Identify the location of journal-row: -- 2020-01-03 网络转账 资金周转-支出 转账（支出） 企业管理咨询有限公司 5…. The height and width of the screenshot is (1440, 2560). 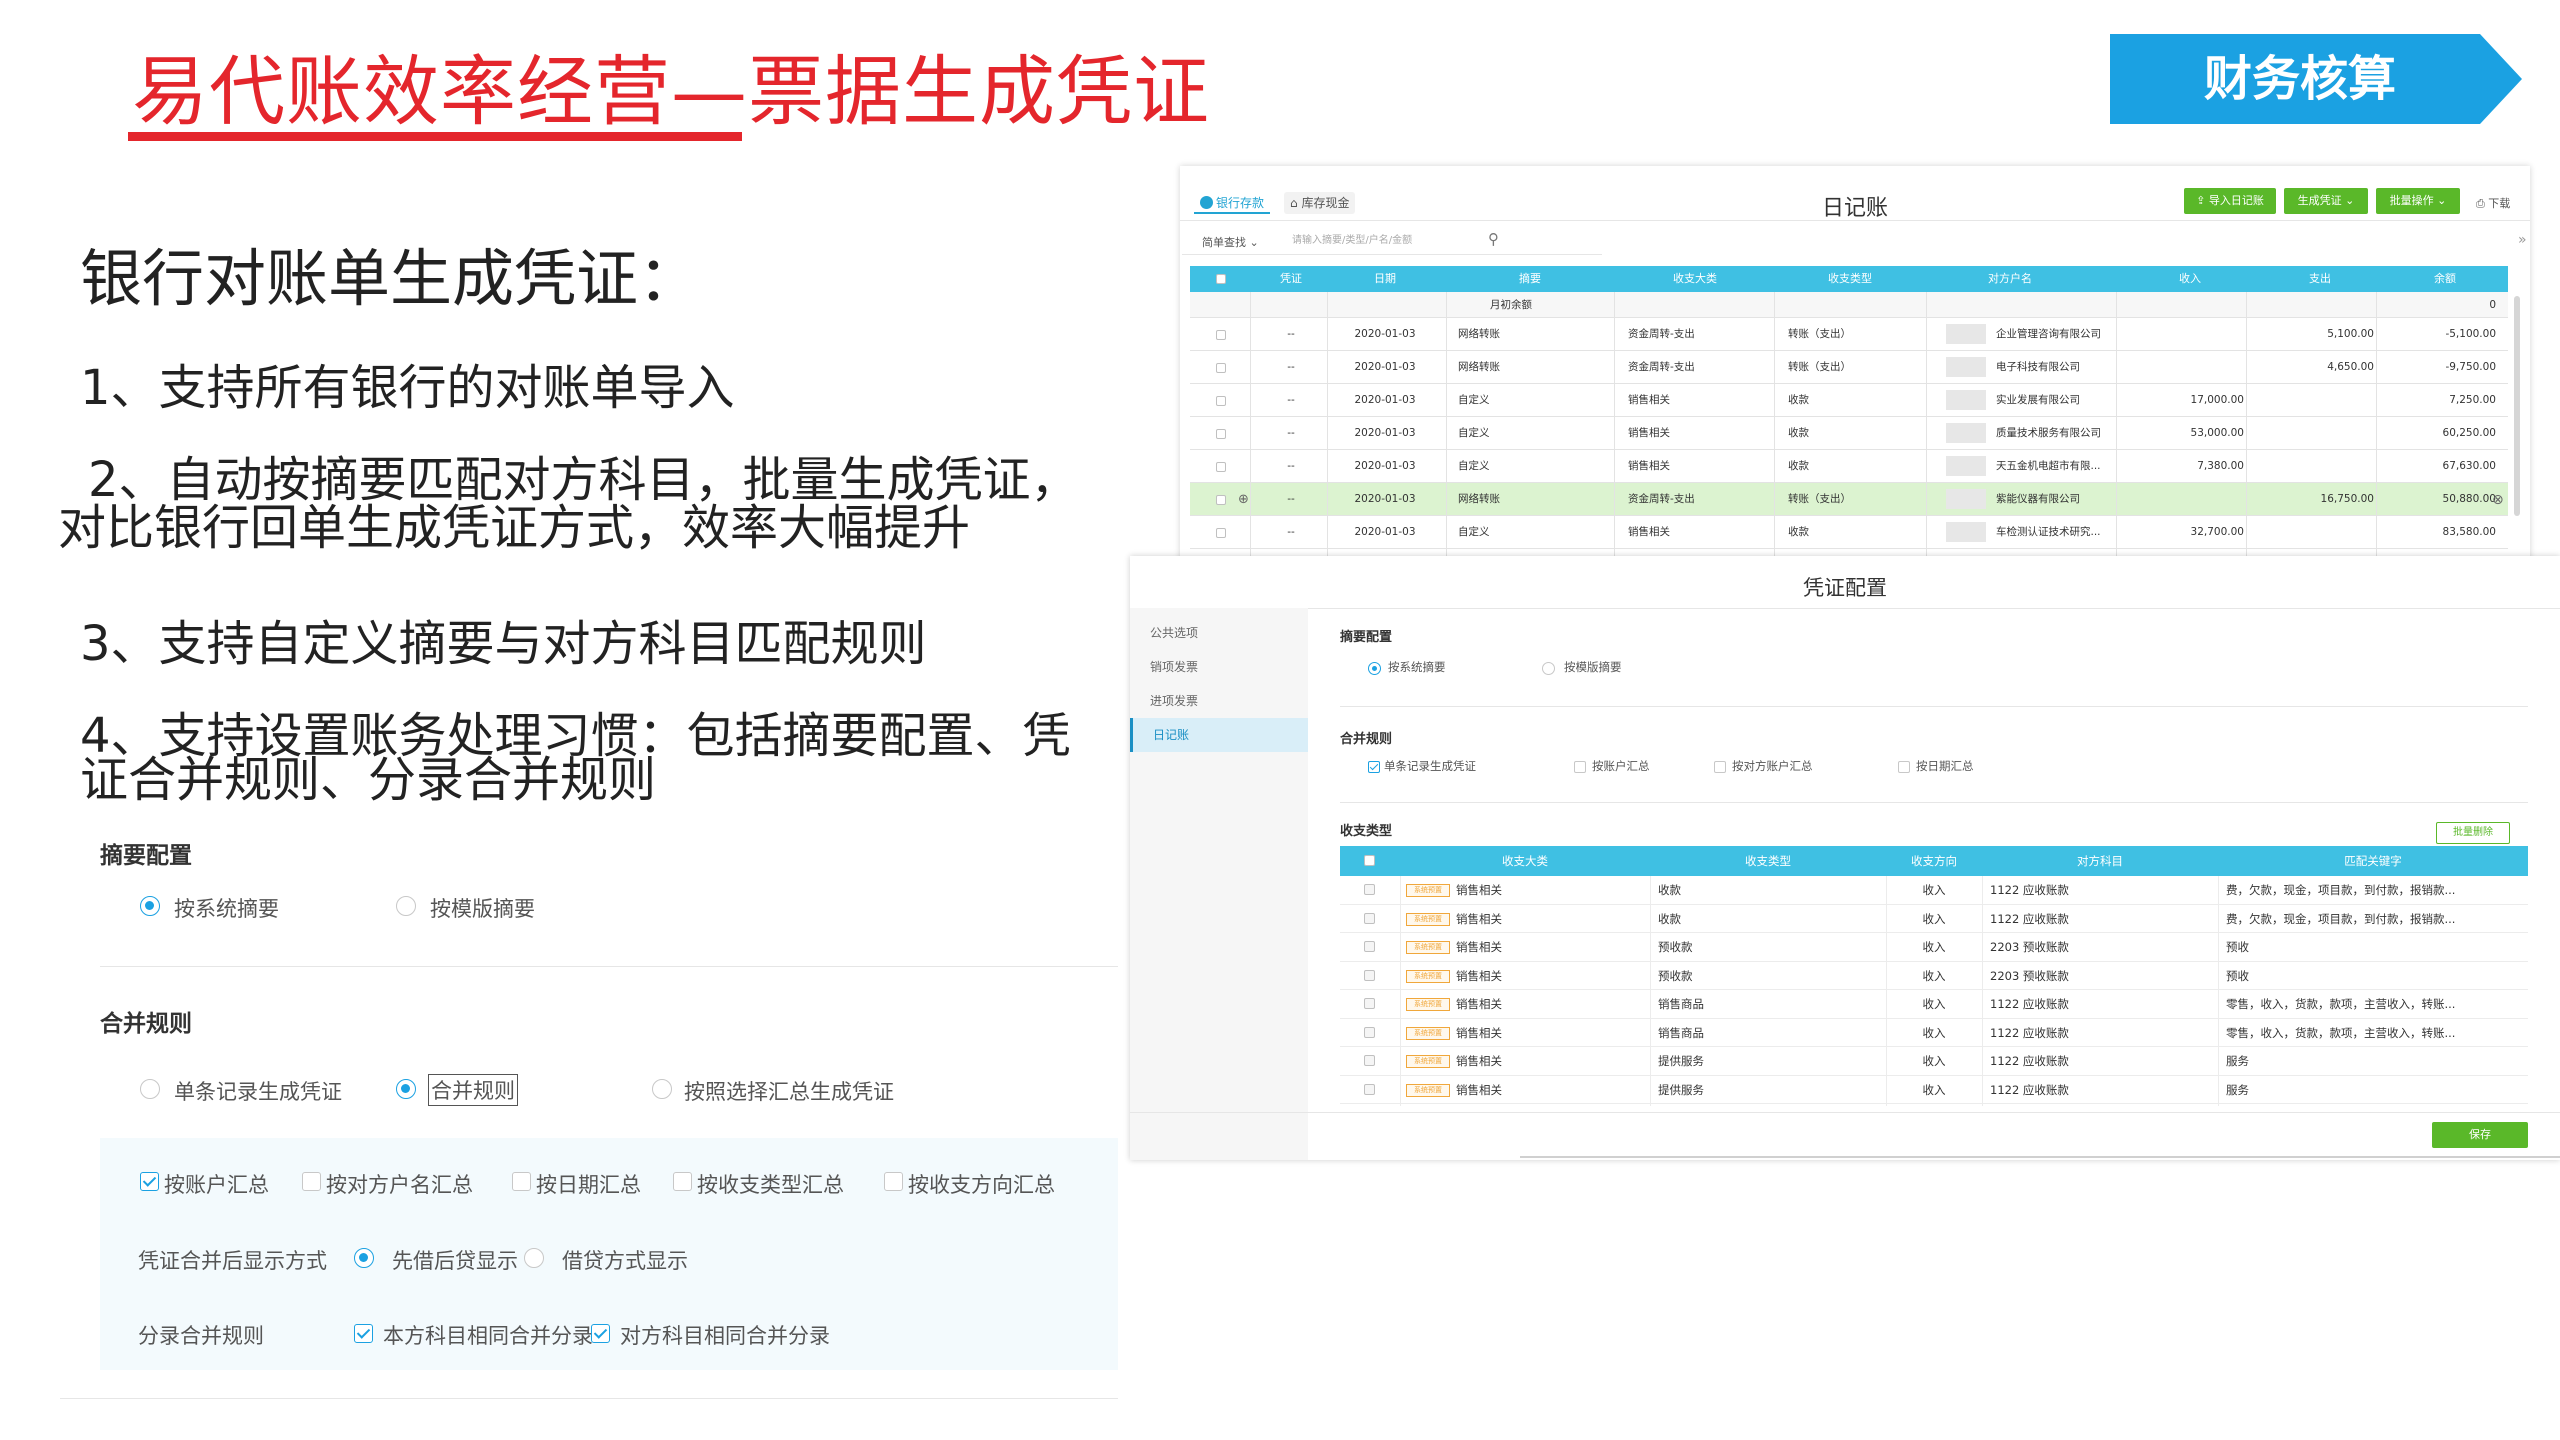
(1849, 334).